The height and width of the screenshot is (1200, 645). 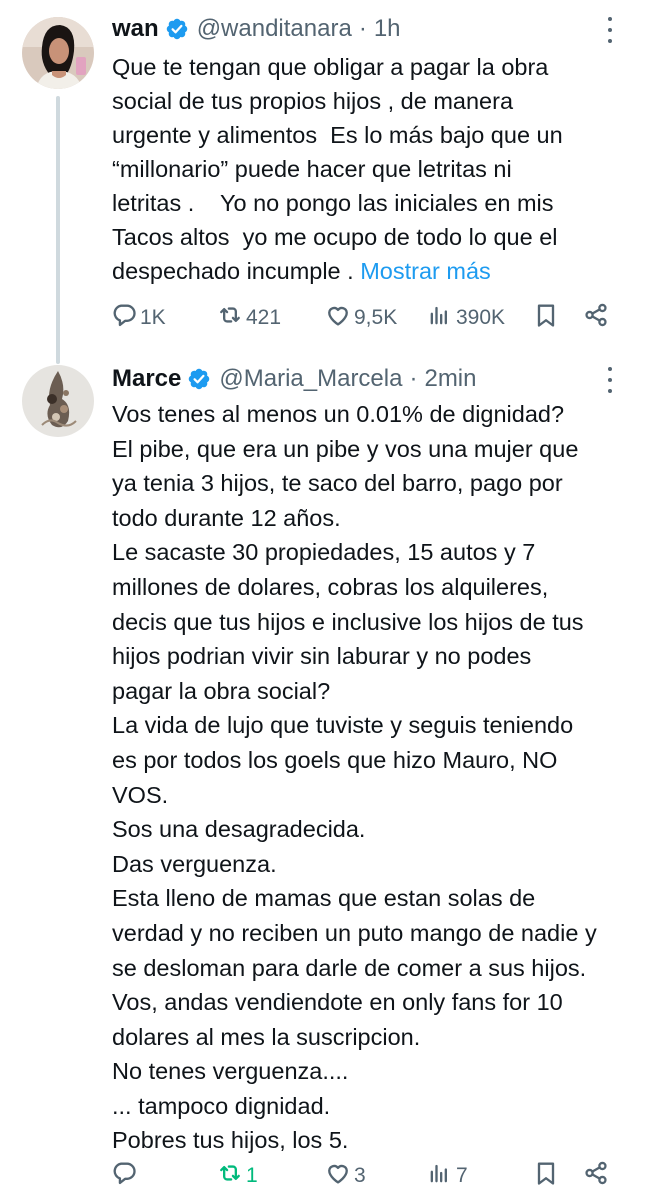 I want to click on show-more-link: Mostrar más, so click(x=425, y=271).